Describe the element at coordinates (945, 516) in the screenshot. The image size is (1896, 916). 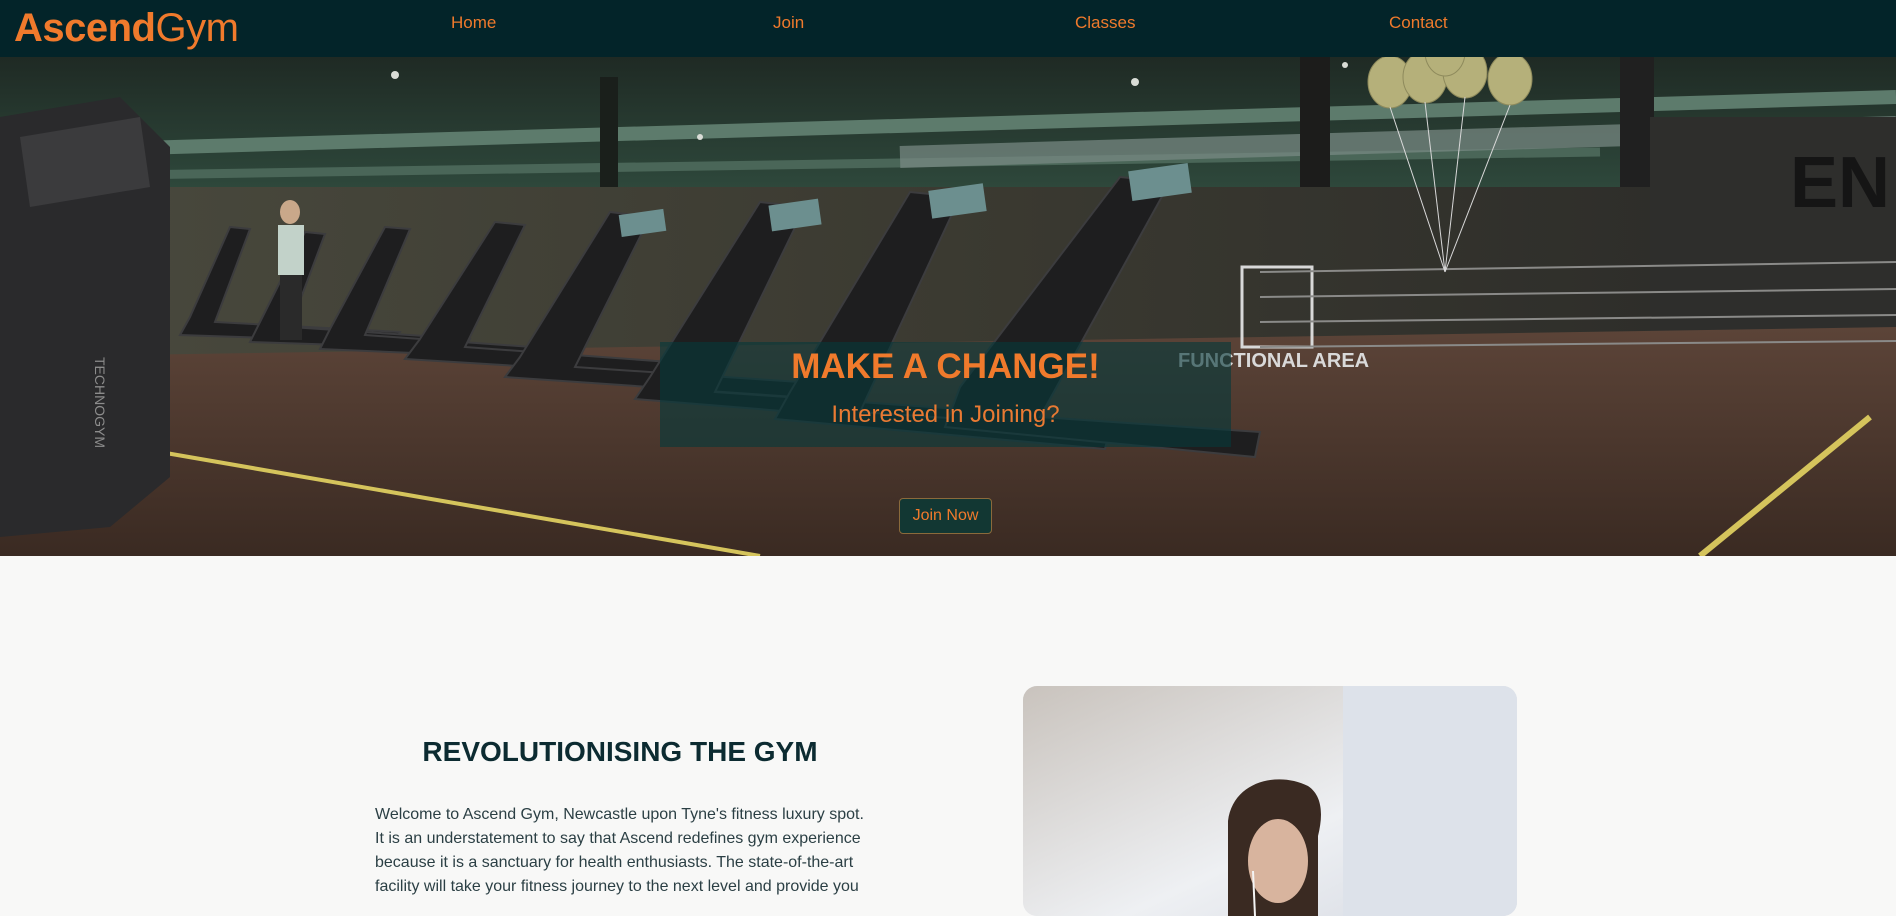
I see `join-now-button: Join Now` at that location.